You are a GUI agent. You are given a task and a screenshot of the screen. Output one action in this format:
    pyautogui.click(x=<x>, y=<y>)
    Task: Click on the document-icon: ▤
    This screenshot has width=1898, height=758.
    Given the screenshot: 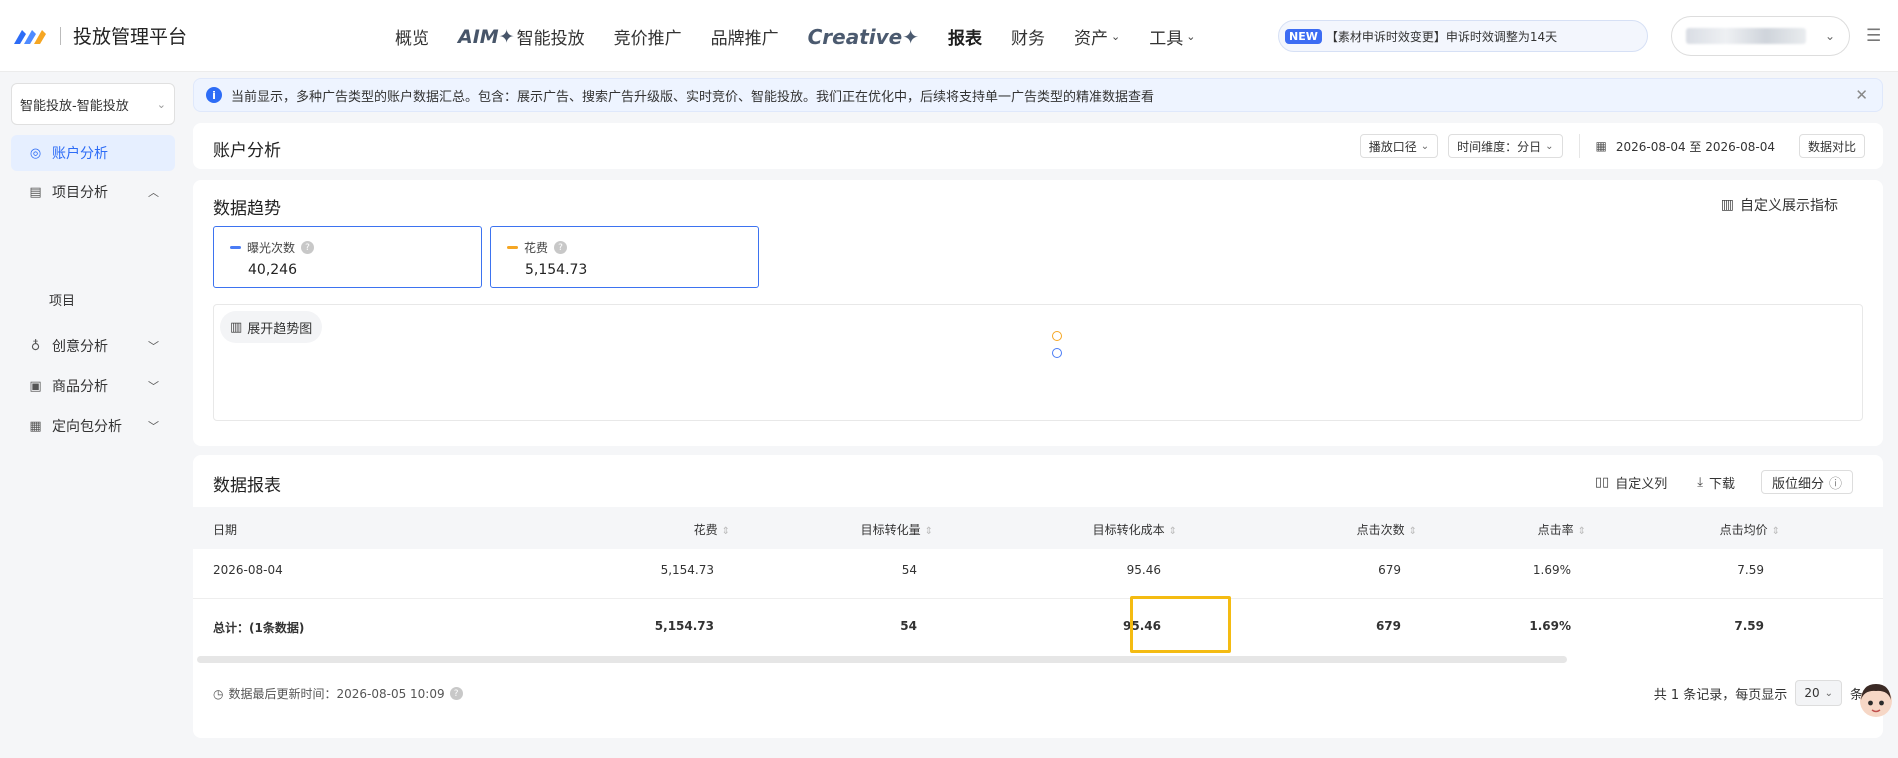 What is the action you would take?
    pyautogui.click(x=35, y=192)
    